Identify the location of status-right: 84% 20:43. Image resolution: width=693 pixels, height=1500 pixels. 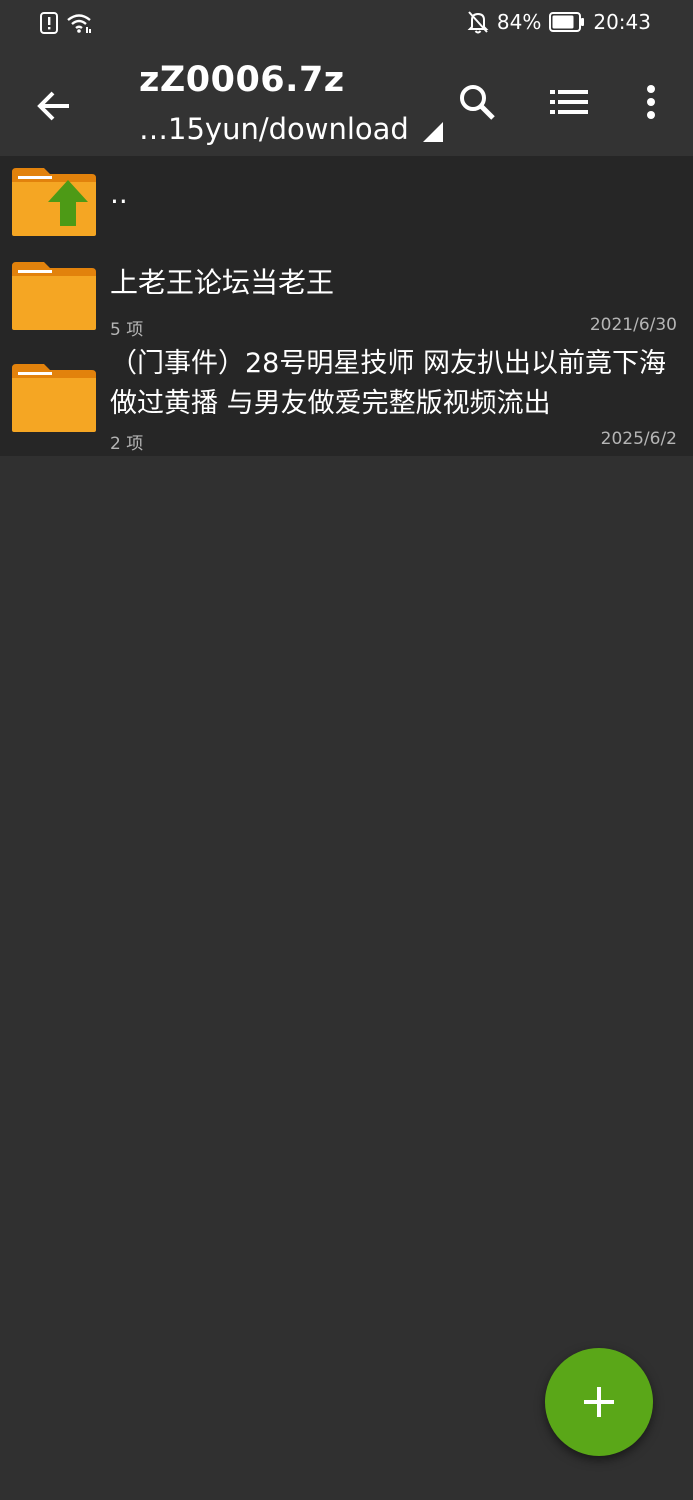
(559, 22).